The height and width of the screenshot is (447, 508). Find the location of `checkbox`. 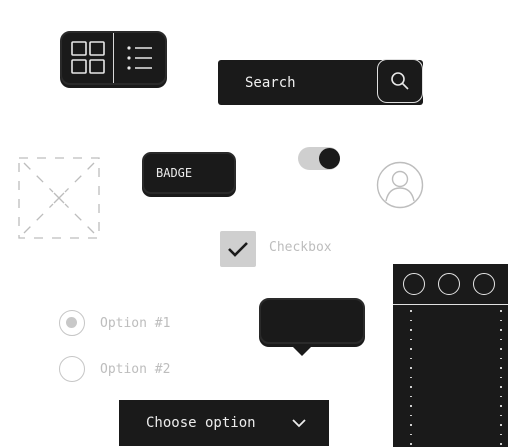

checkbox is located at coordinates (238, 249).